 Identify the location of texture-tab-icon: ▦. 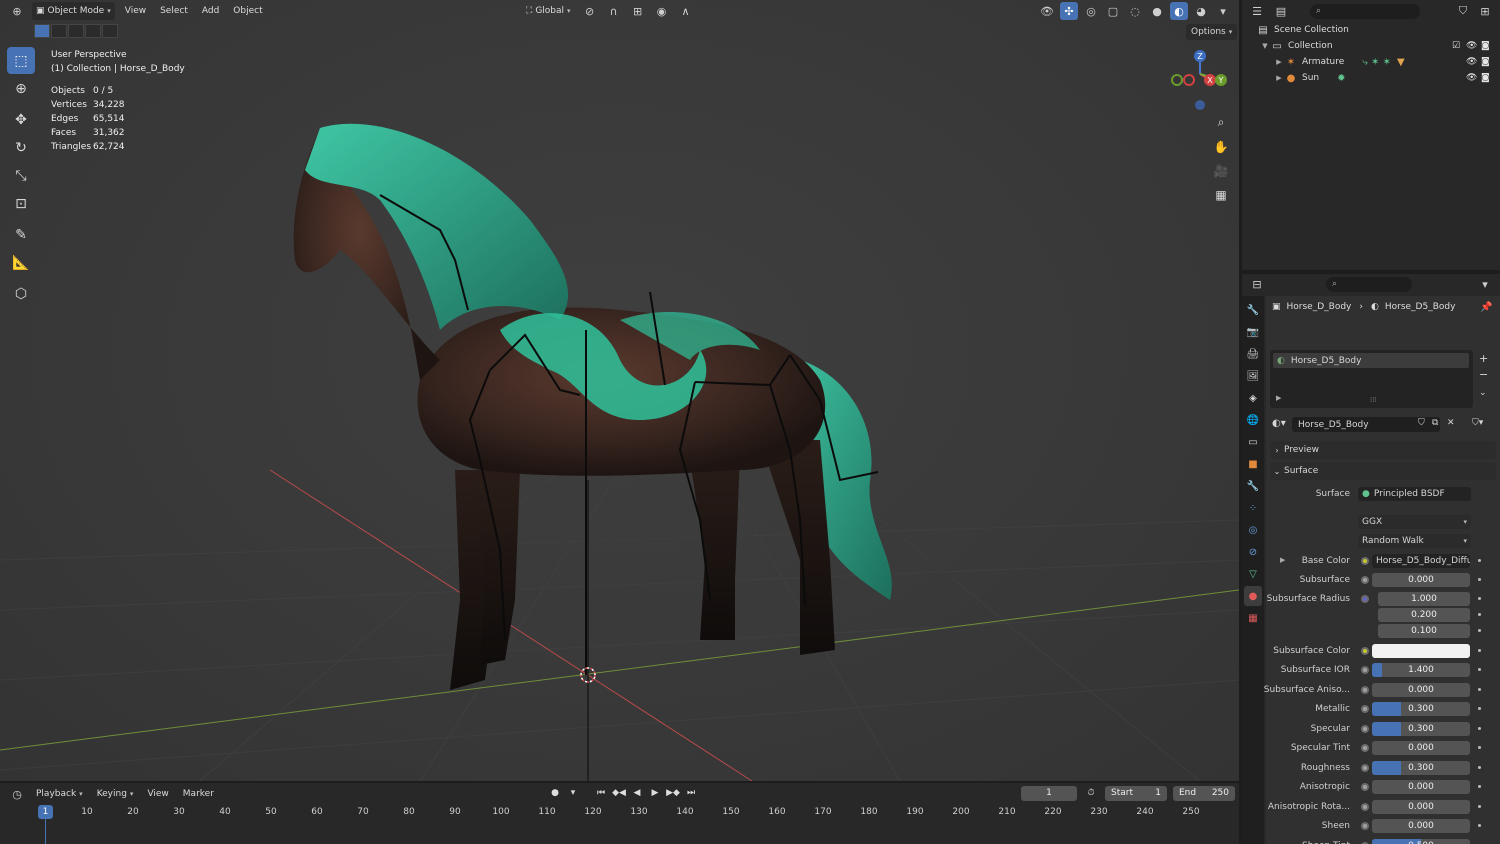
(1253, 618).